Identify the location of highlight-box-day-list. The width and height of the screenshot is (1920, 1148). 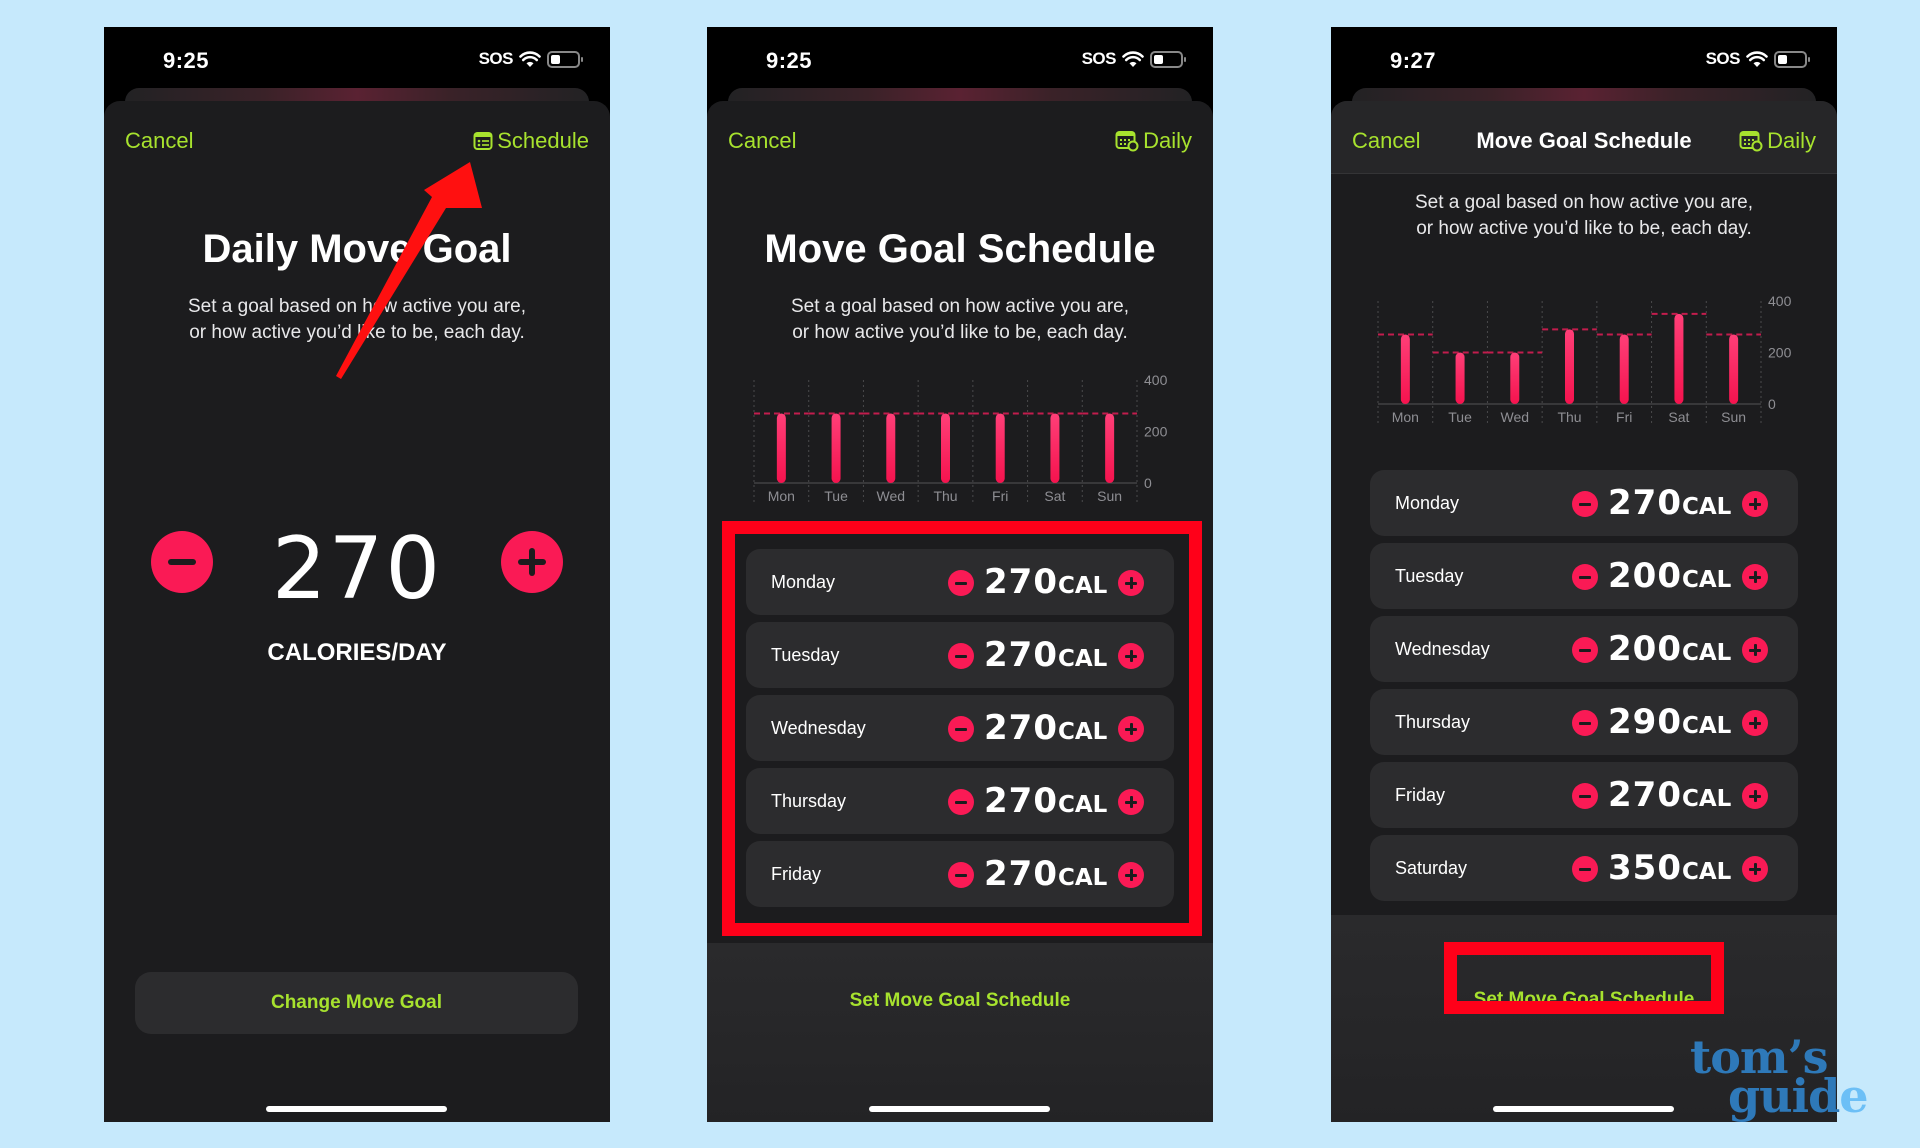
(962, 728).